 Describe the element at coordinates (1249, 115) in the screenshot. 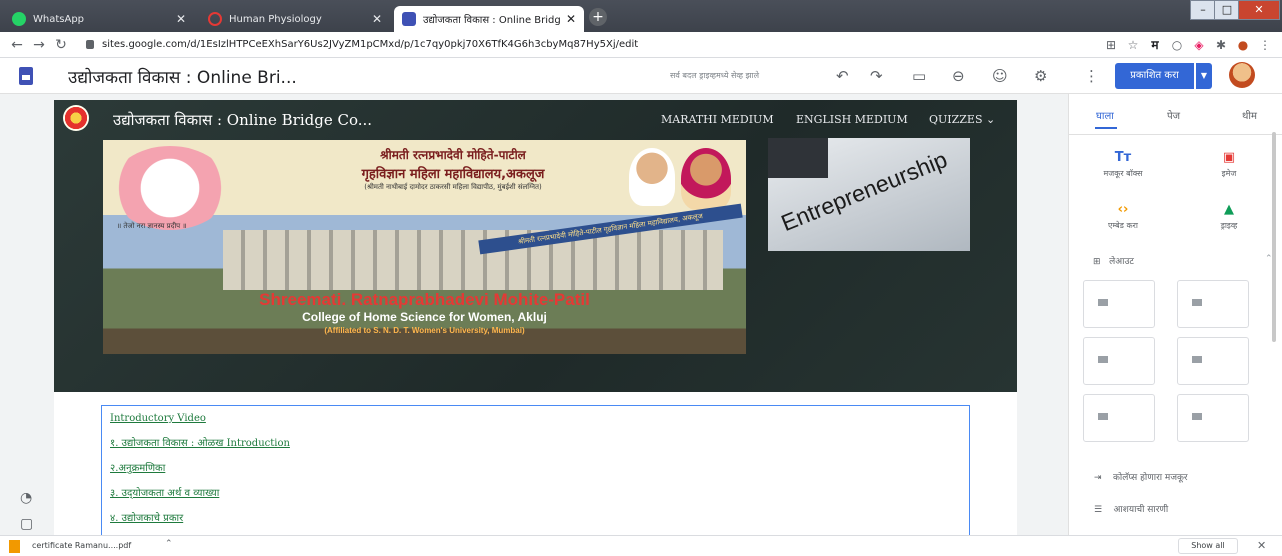

I see `tab-themes: थीम` at that location.